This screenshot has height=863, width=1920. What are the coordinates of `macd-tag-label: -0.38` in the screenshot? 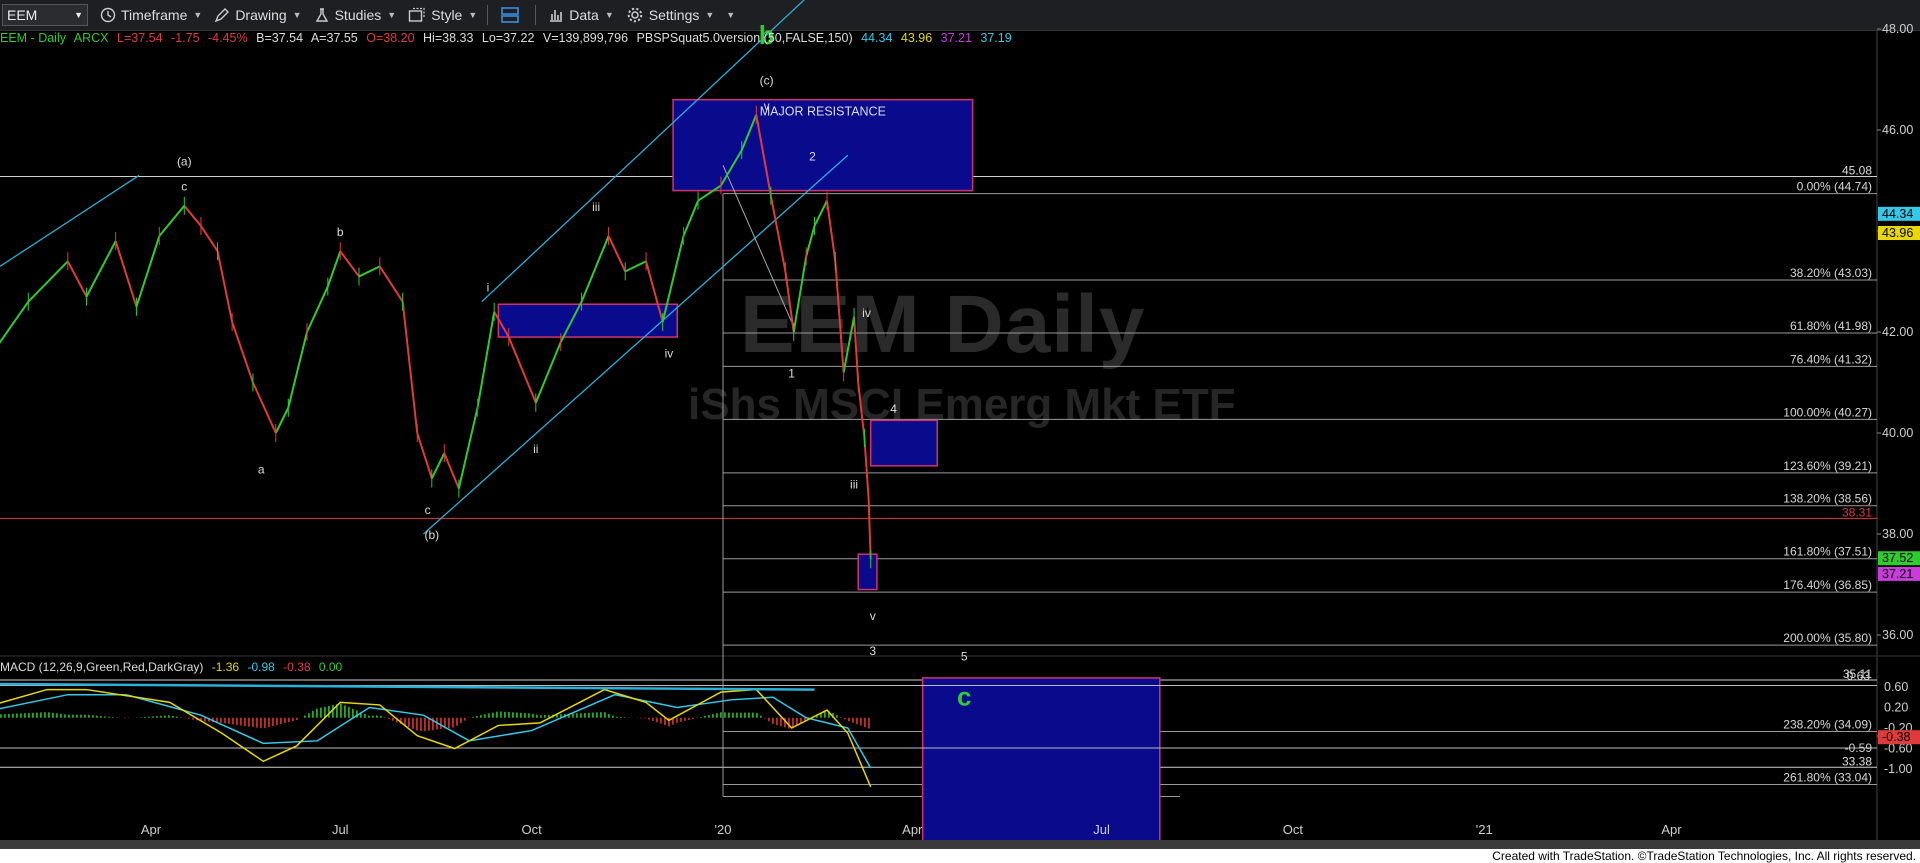 It's located at (1896, 737).